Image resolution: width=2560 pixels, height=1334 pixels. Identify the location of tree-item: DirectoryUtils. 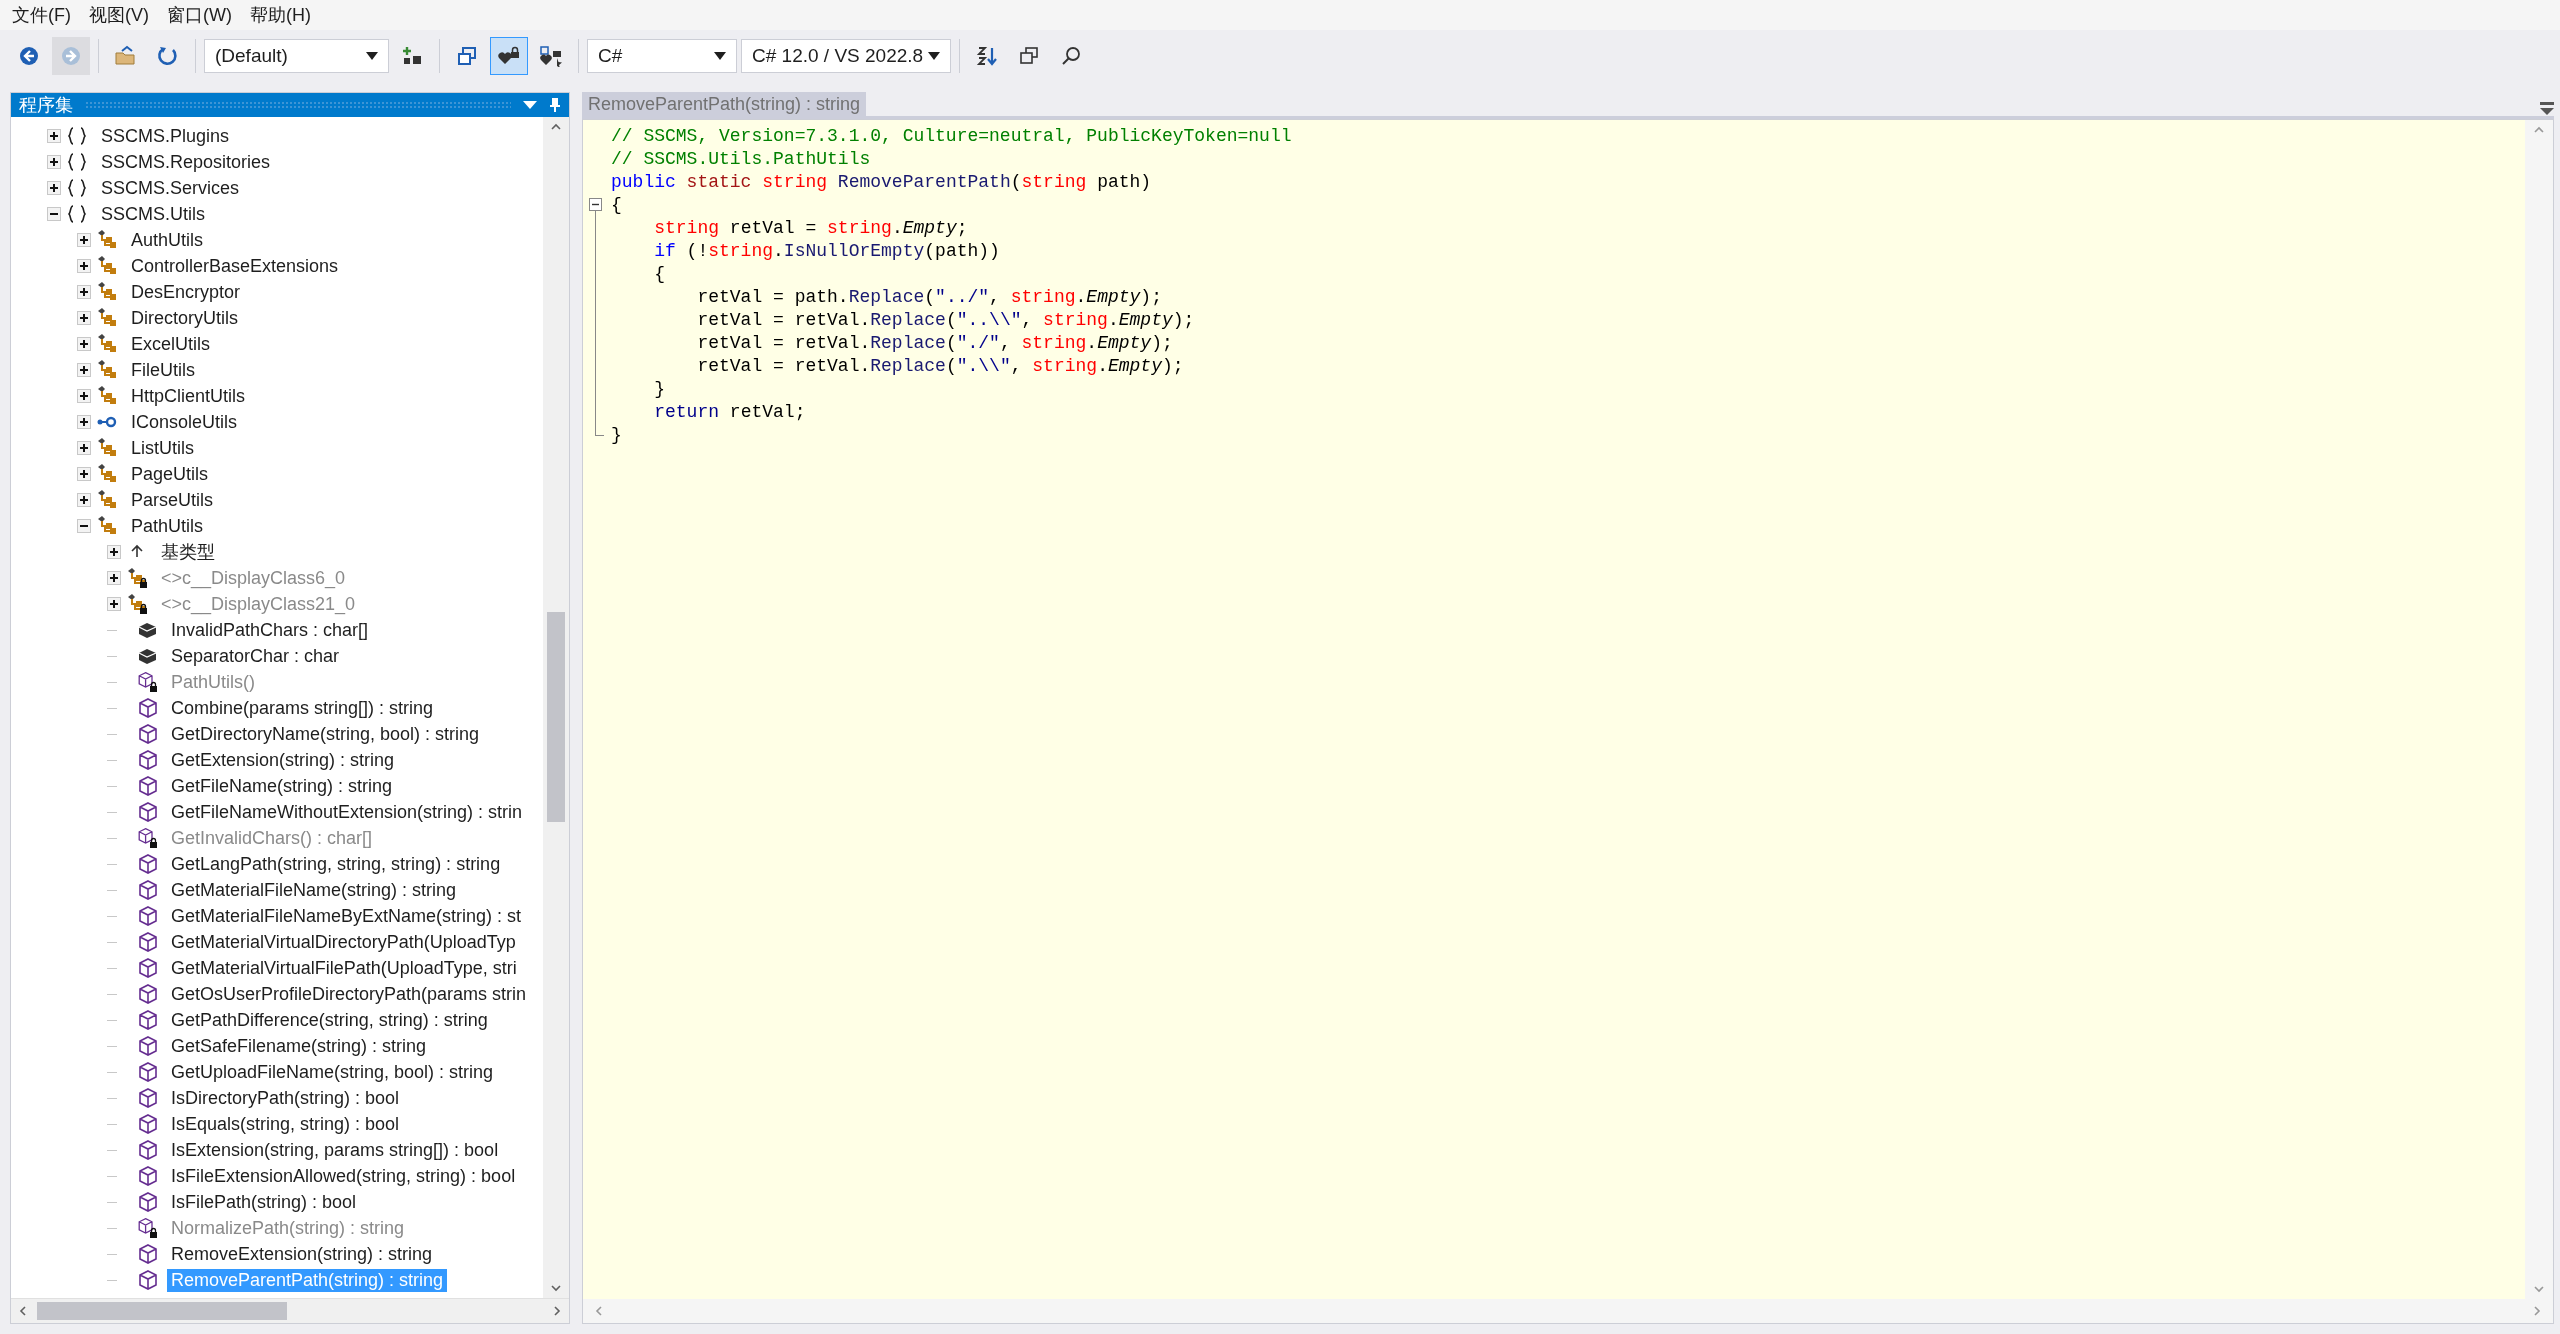
(184, 318).